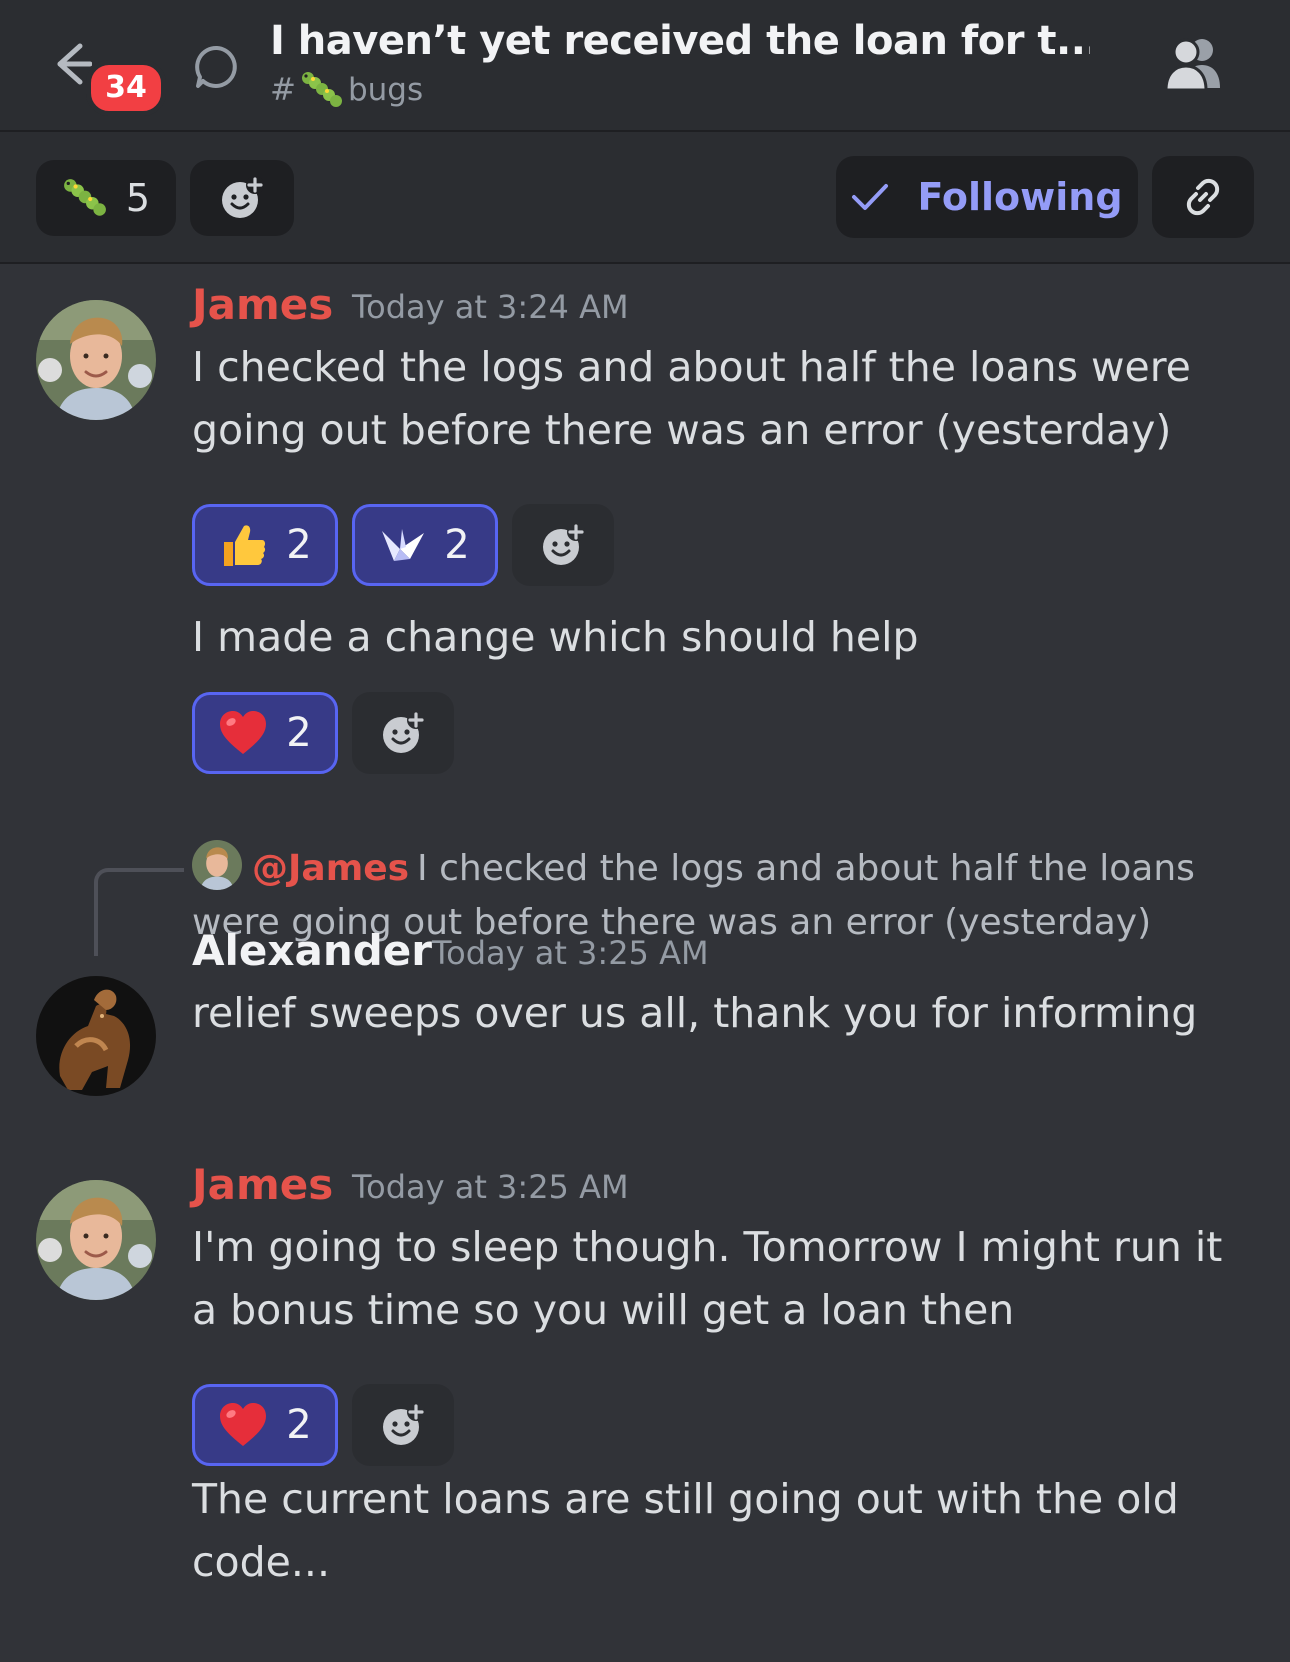 This screenshot has height=1662, width=1290. What do you see at coordinates (283, 90) in the screenshot?
I see `channel-hash: #` at bounding box center [283, 90].